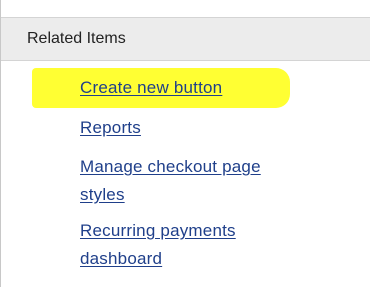 The width and height of the screenshot is (370, 287). Describe the element at coordinates (110, 128) in the screenshot. I see `reports-link: Reports` at that location.